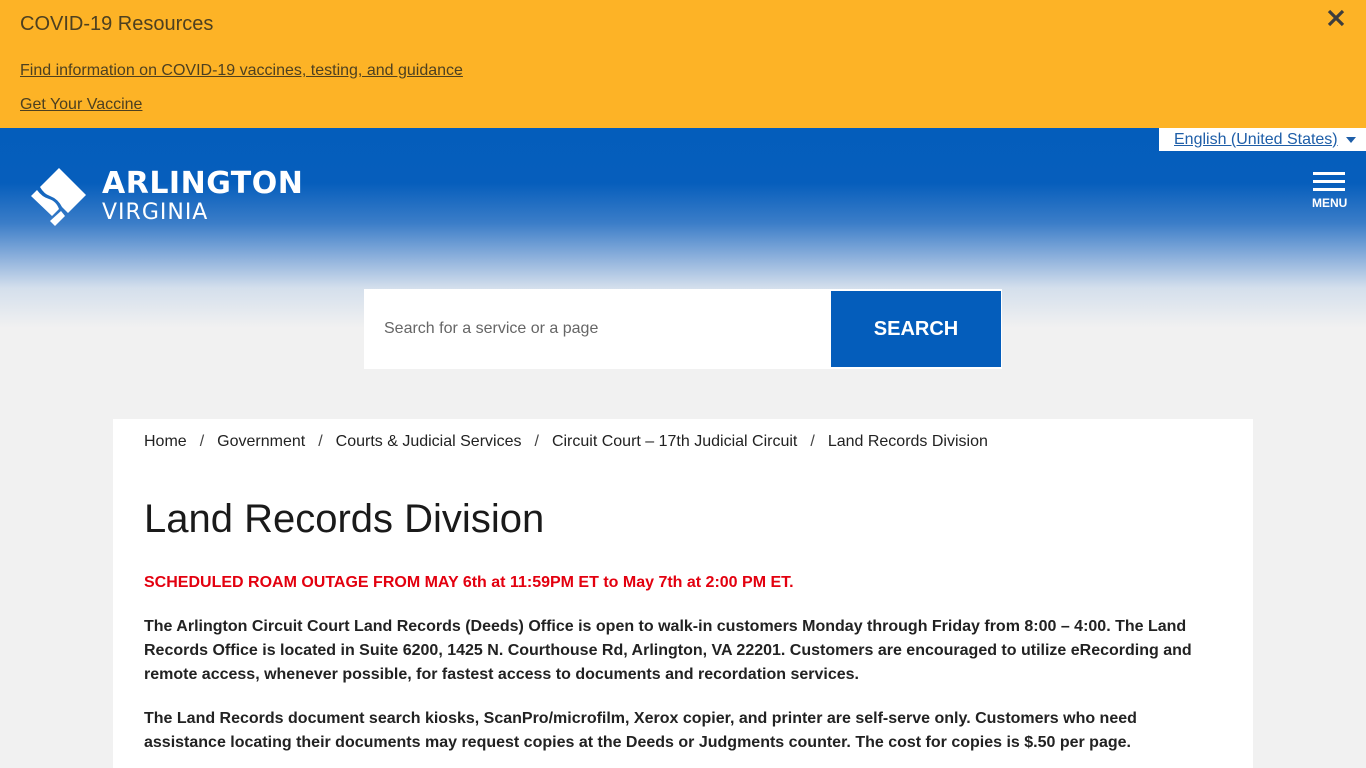 The height and width of the screenshot is (768, 1366). Describe the element at coordinates (1351, 140) in the screenshot. I see `caret-down-icon` at that location.